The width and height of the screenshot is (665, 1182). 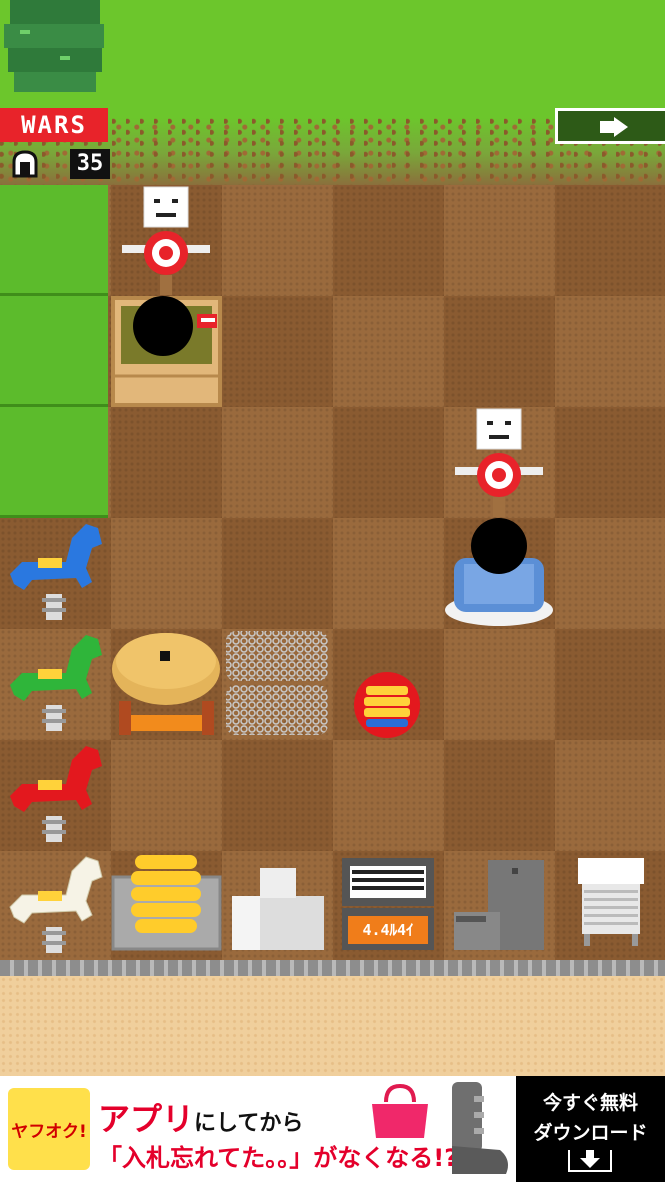 I want to click on coin-stack, so click(x=387, y=705).